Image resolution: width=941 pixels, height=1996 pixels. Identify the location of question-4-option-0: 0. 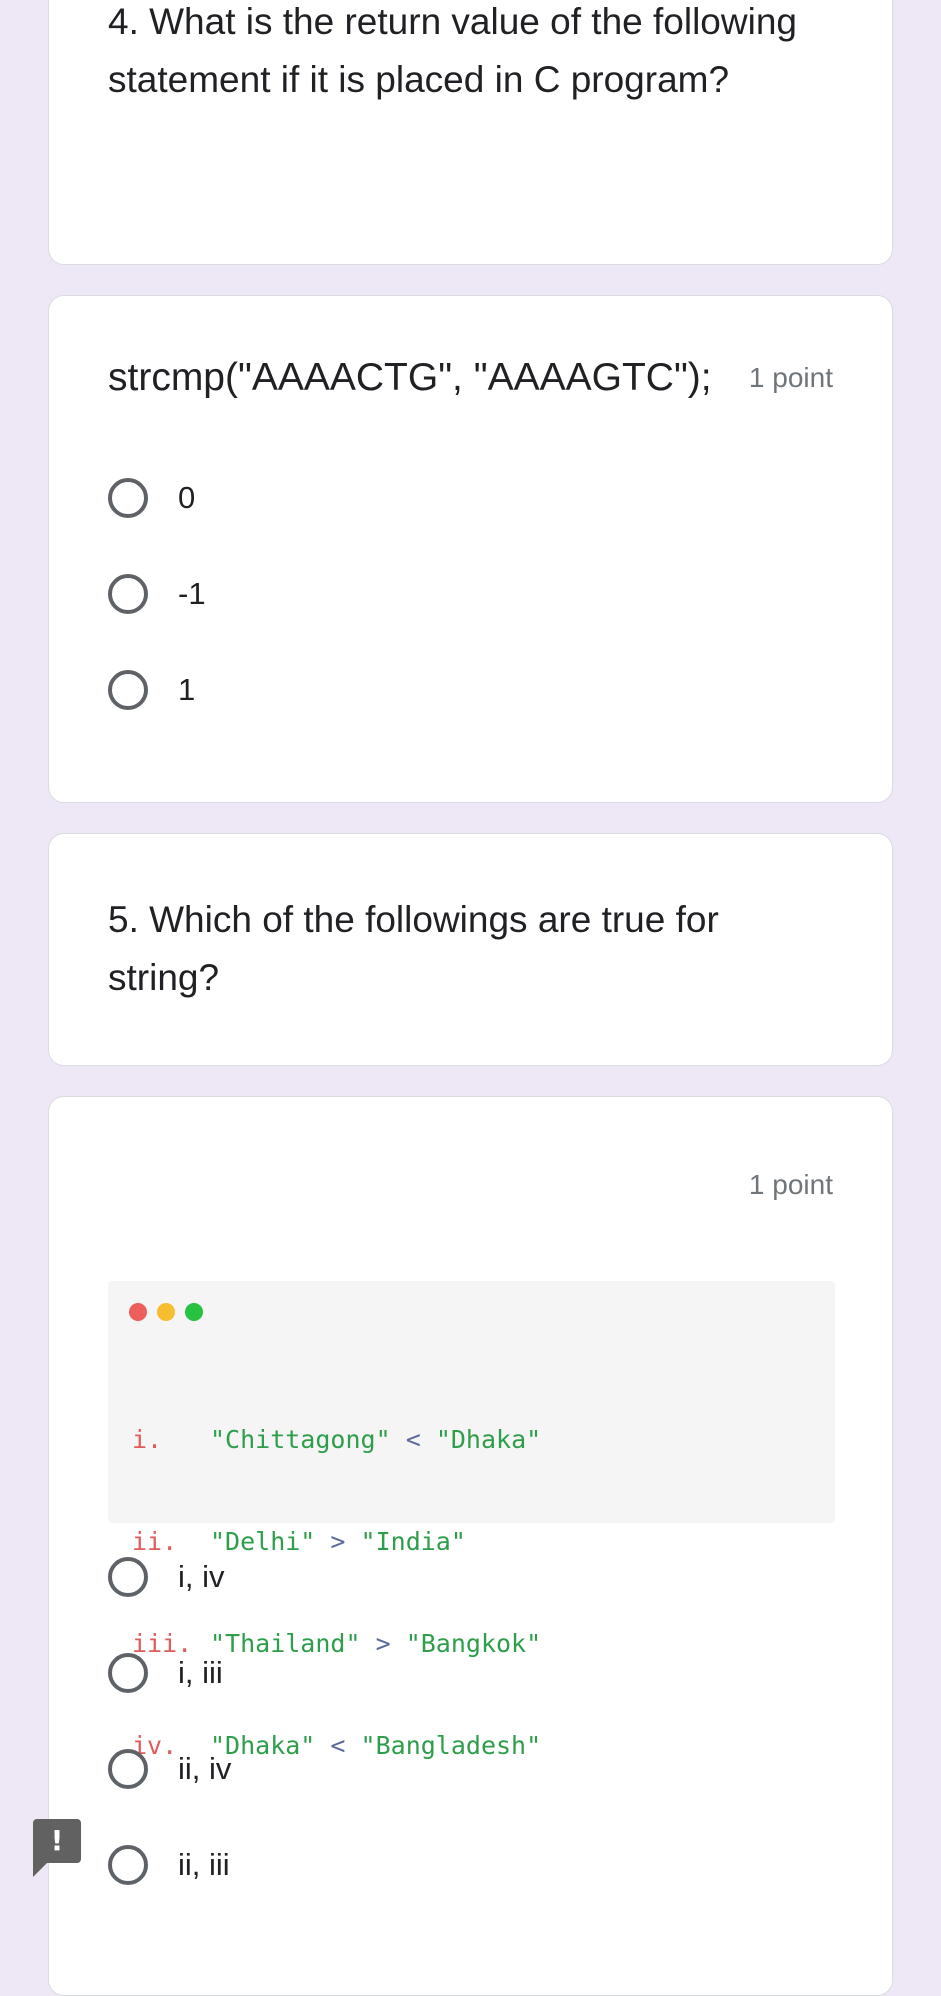
(151, 498).